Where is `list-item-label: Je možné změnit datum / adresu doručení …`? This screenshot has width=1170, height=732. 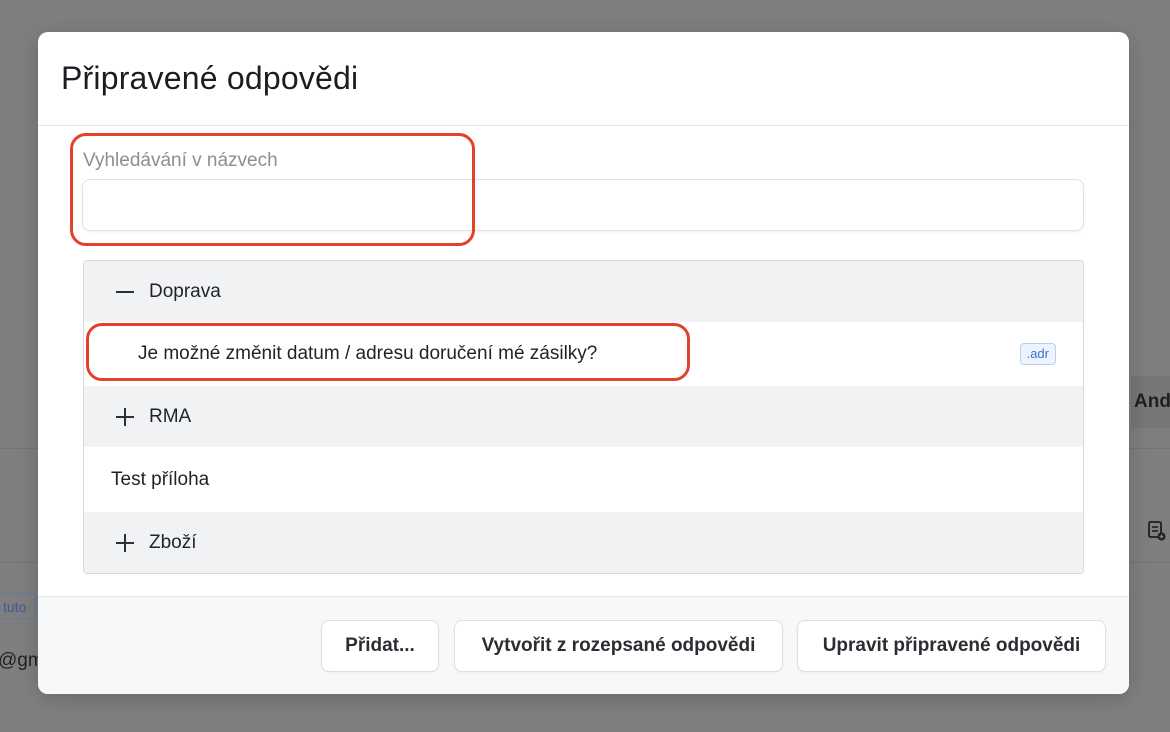
list-item-label: Je možné změnit datum / adresu doručení … is located at coordinates (368, 353).